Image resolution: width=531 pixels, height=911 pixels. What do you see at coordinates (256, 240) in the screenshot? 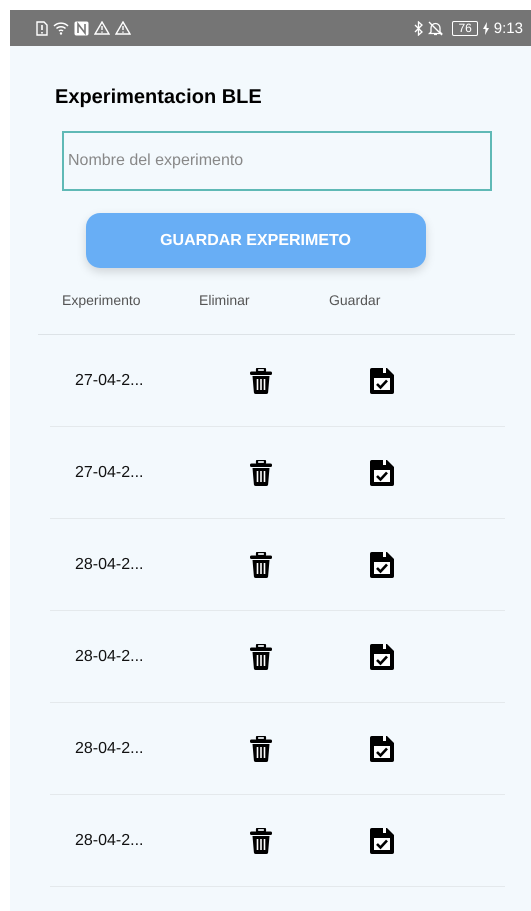
I see `save-experiment-button: GUARDAR EXPERIMETO` at bounding box center [256, 240].